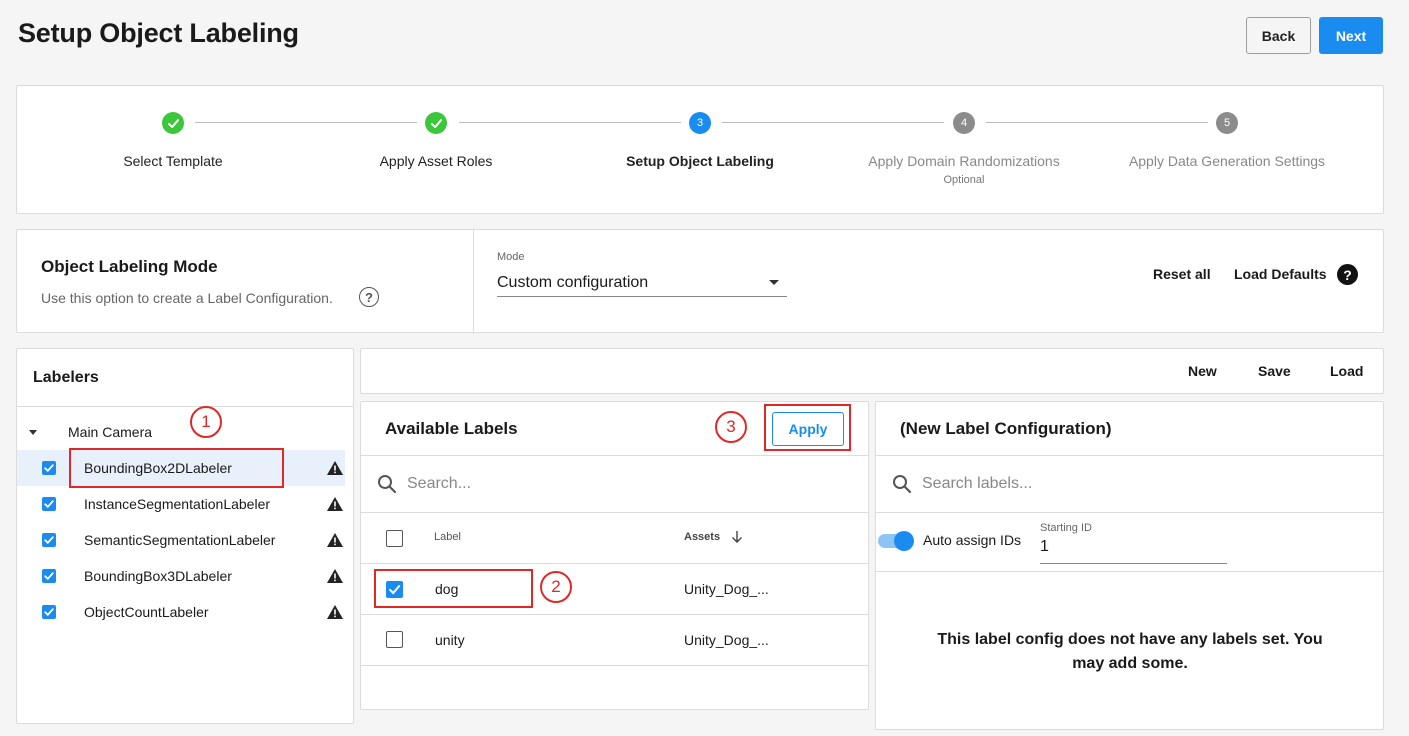 The height and width of the screenshot is (736, 1409). Describe the element at coordinates (556, 587) in the screenshot. I see `annotation-number-2: 2` at that location.